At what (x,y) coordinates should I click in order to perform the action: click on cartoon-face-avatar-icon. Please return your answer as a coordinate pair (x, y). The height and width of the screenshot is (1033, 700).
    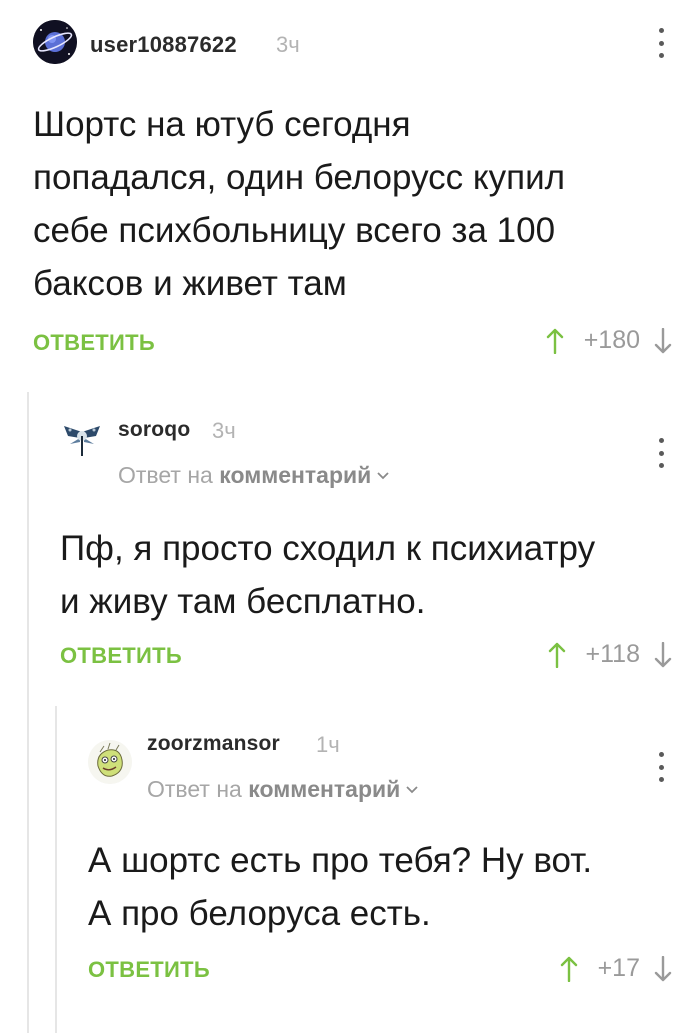
    Looking at the image, I should click on (110, 762).